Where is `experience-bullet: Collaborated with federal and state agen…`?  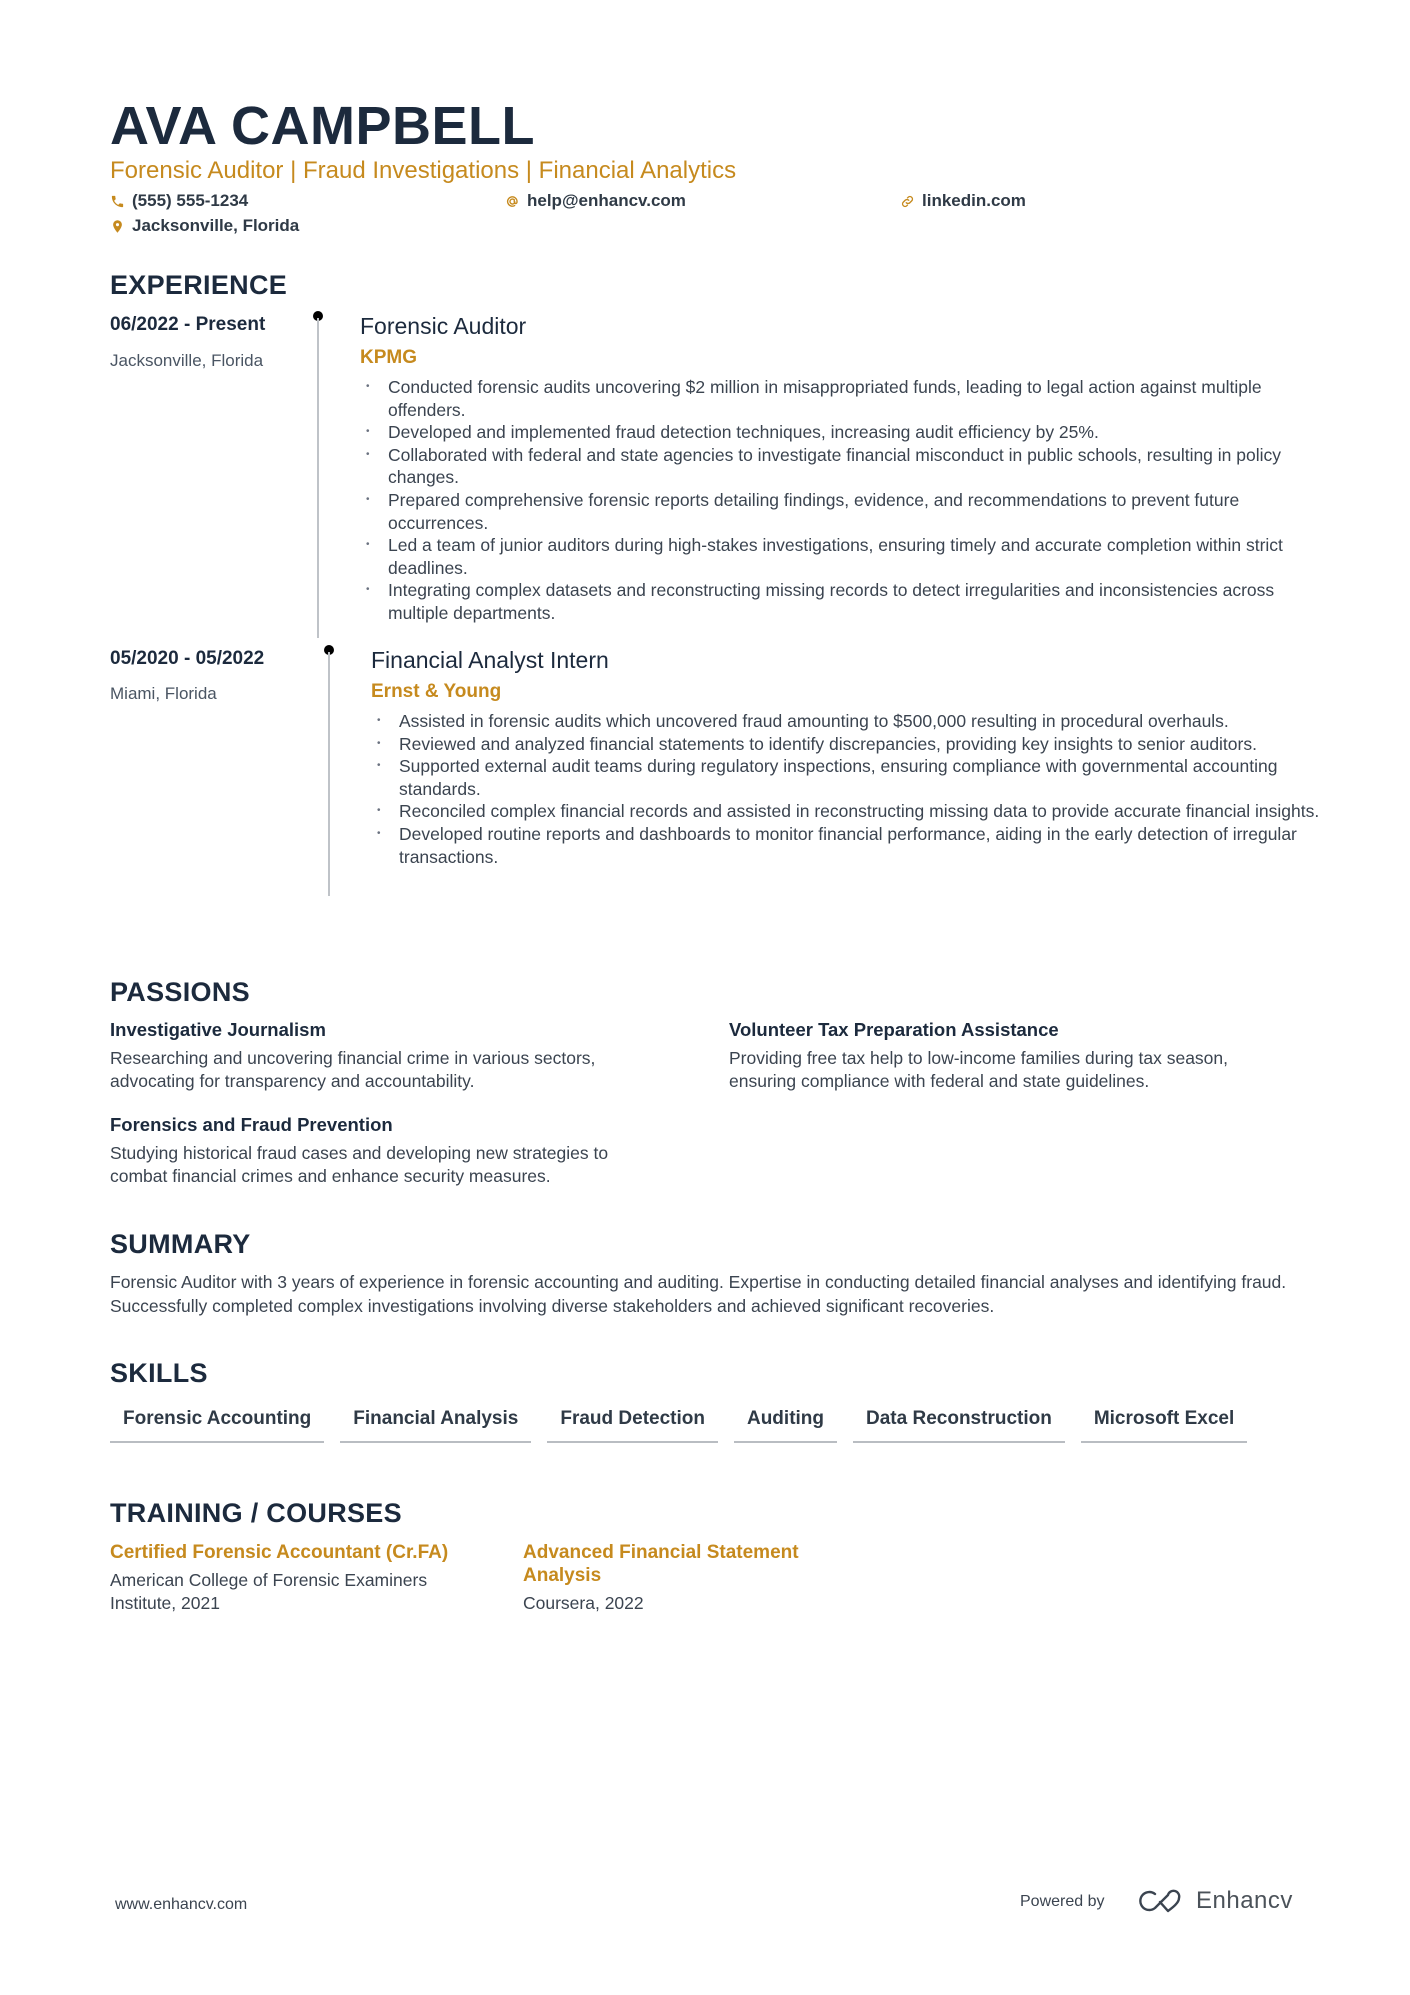 experience-bullet: Collaborated with federal and state agen… is located at coordinates (840, 466).